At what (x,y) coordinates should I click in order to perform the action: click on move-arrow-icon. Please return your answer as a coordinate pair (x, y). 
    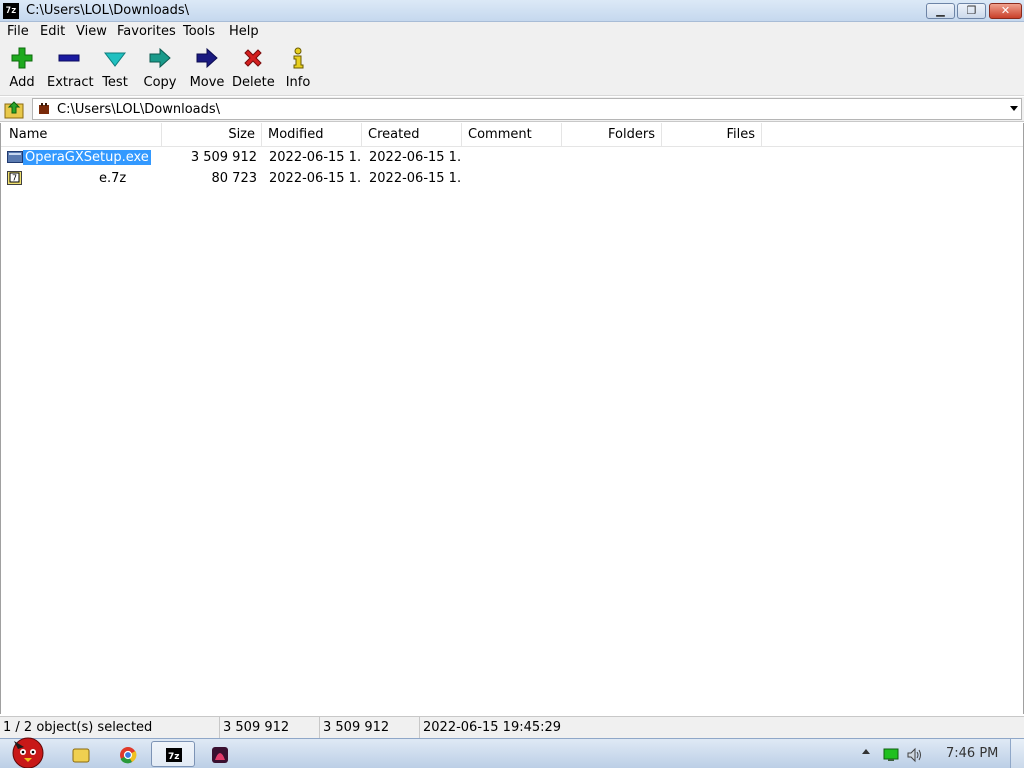
    Looking at the image, I should click on (207, 58).